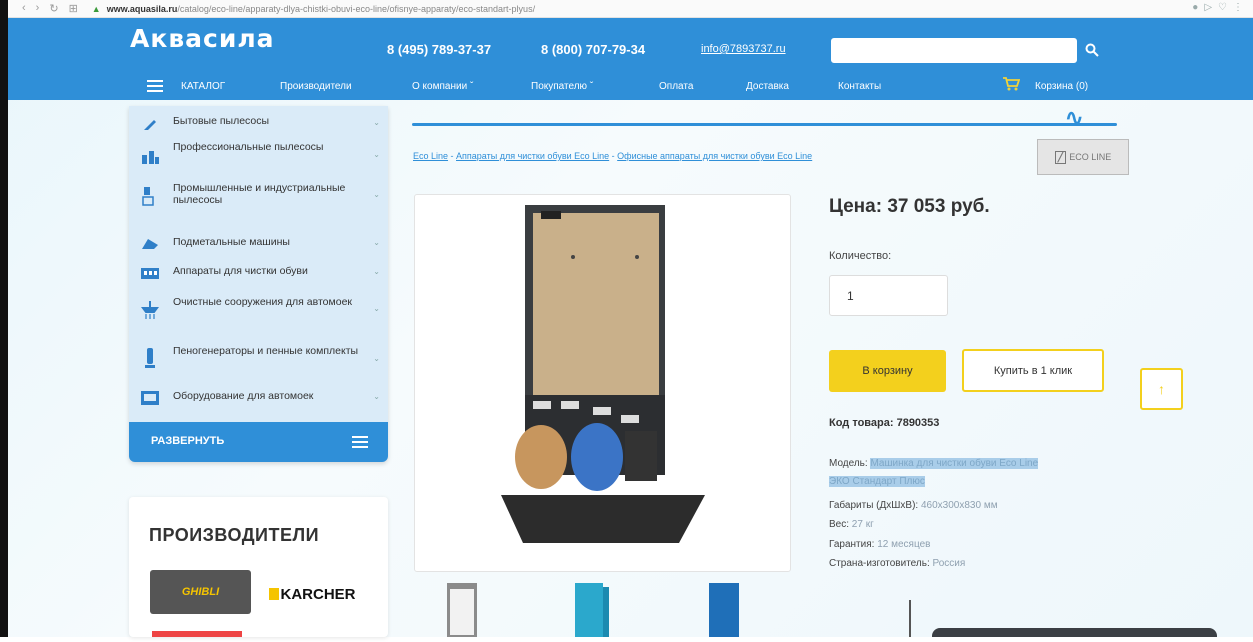 This screenshot has width=1253, height=642. What do you see at coordinates (150, 273) in the screenshot?
I see `shoe-cleaner-icon` at bounding box center [150, 273].